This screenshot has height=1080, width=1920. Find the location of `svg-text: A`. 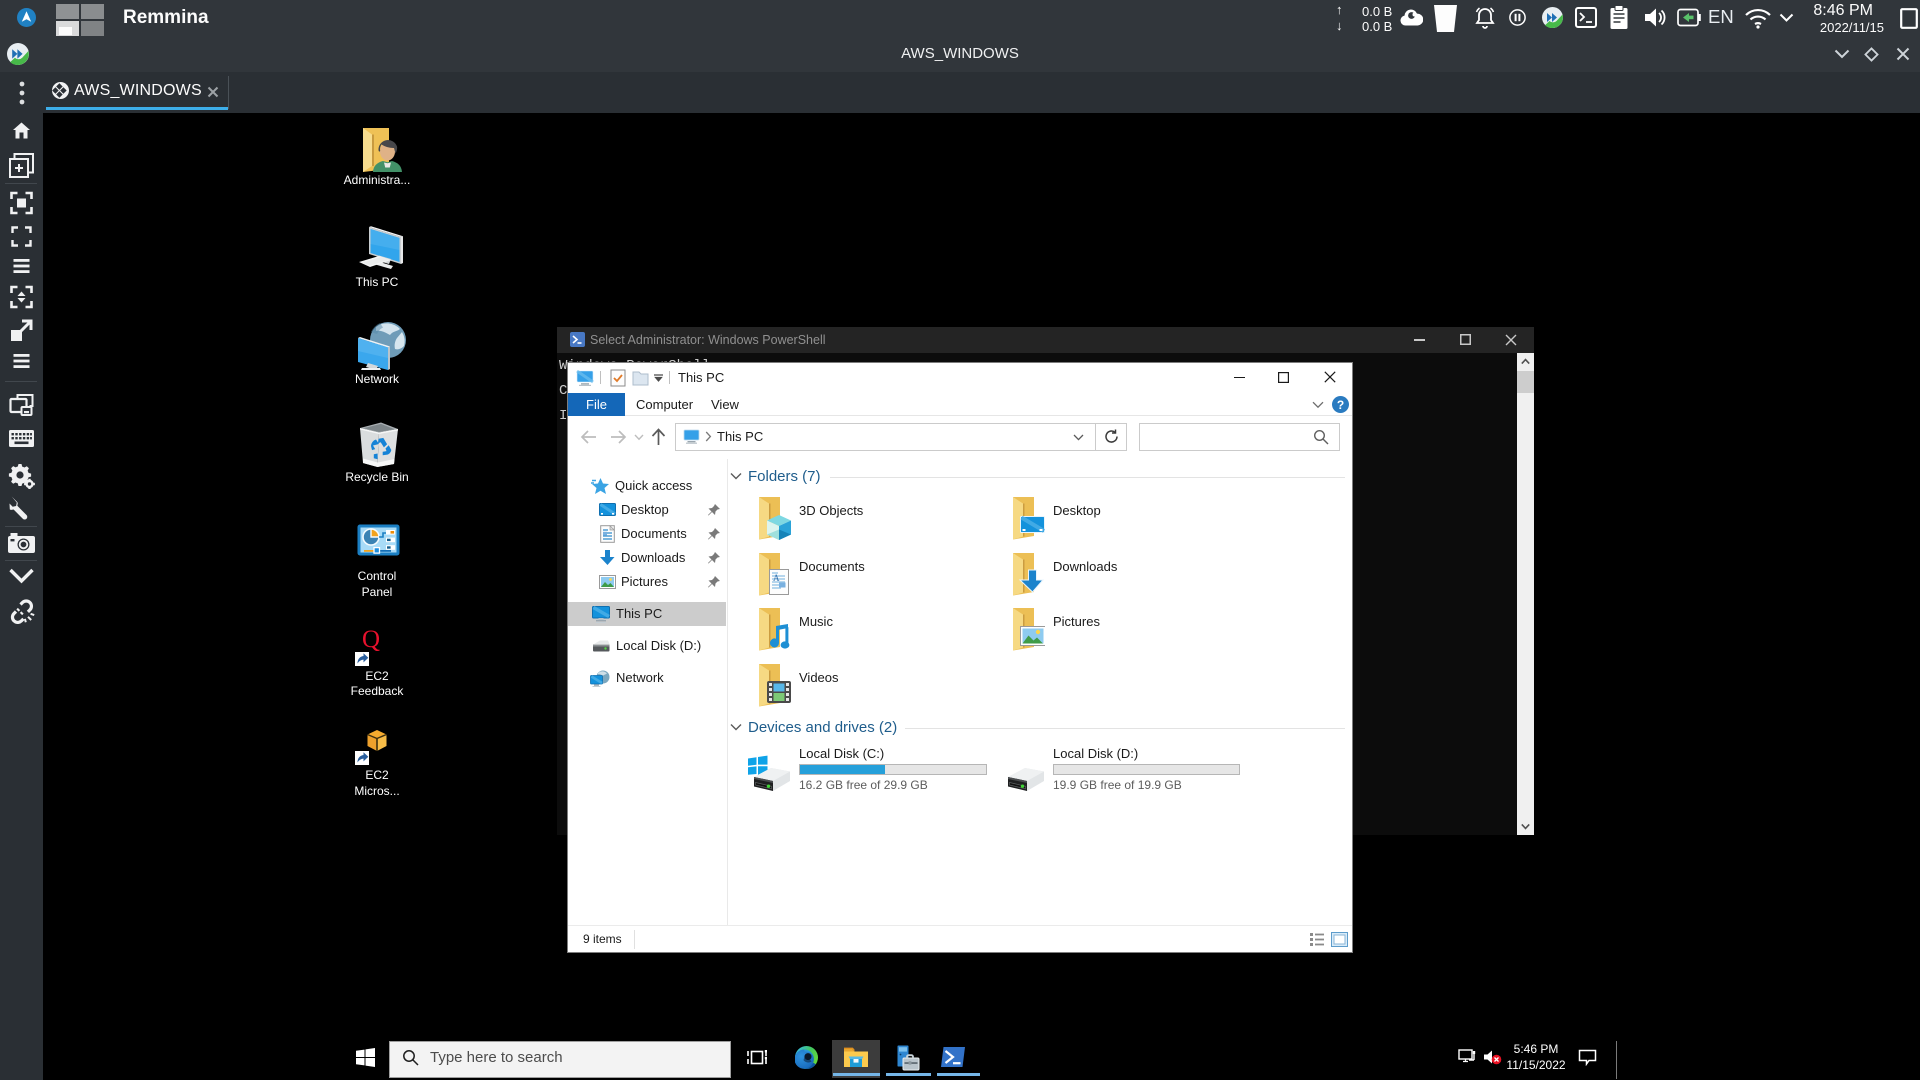

svg-text: A is located at coordinates (776, 578).